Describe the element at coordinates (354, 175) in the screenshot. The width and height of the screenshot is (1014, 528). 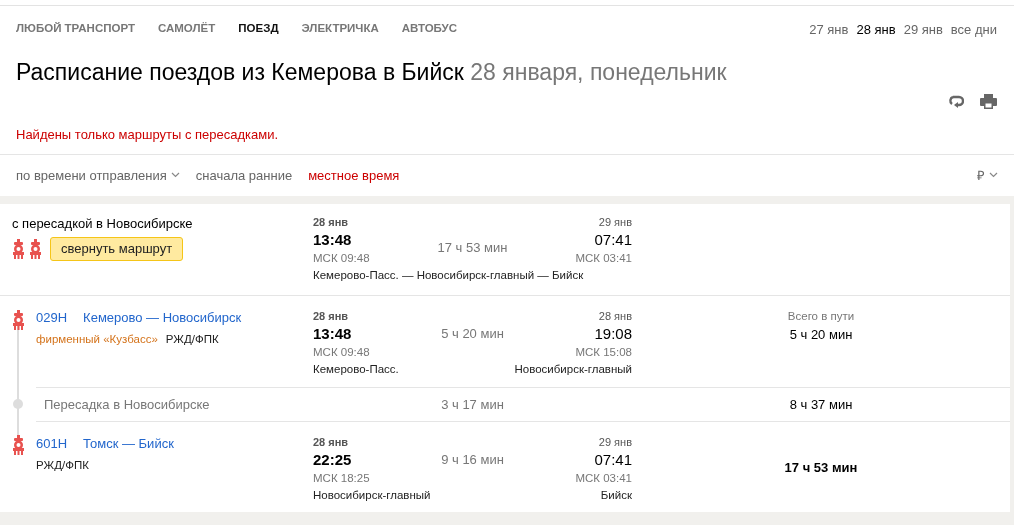
I see `time-mode-link: местное время` at that location.